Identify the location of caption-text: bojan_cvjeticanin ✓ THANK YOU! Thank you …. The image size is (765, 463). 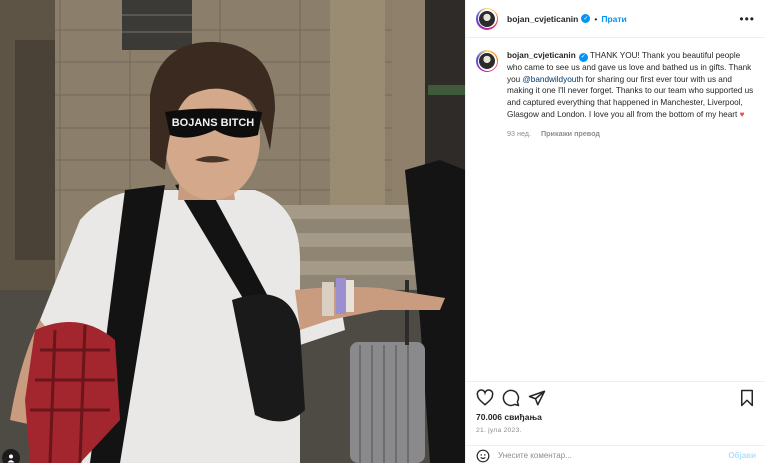
(631, 85).